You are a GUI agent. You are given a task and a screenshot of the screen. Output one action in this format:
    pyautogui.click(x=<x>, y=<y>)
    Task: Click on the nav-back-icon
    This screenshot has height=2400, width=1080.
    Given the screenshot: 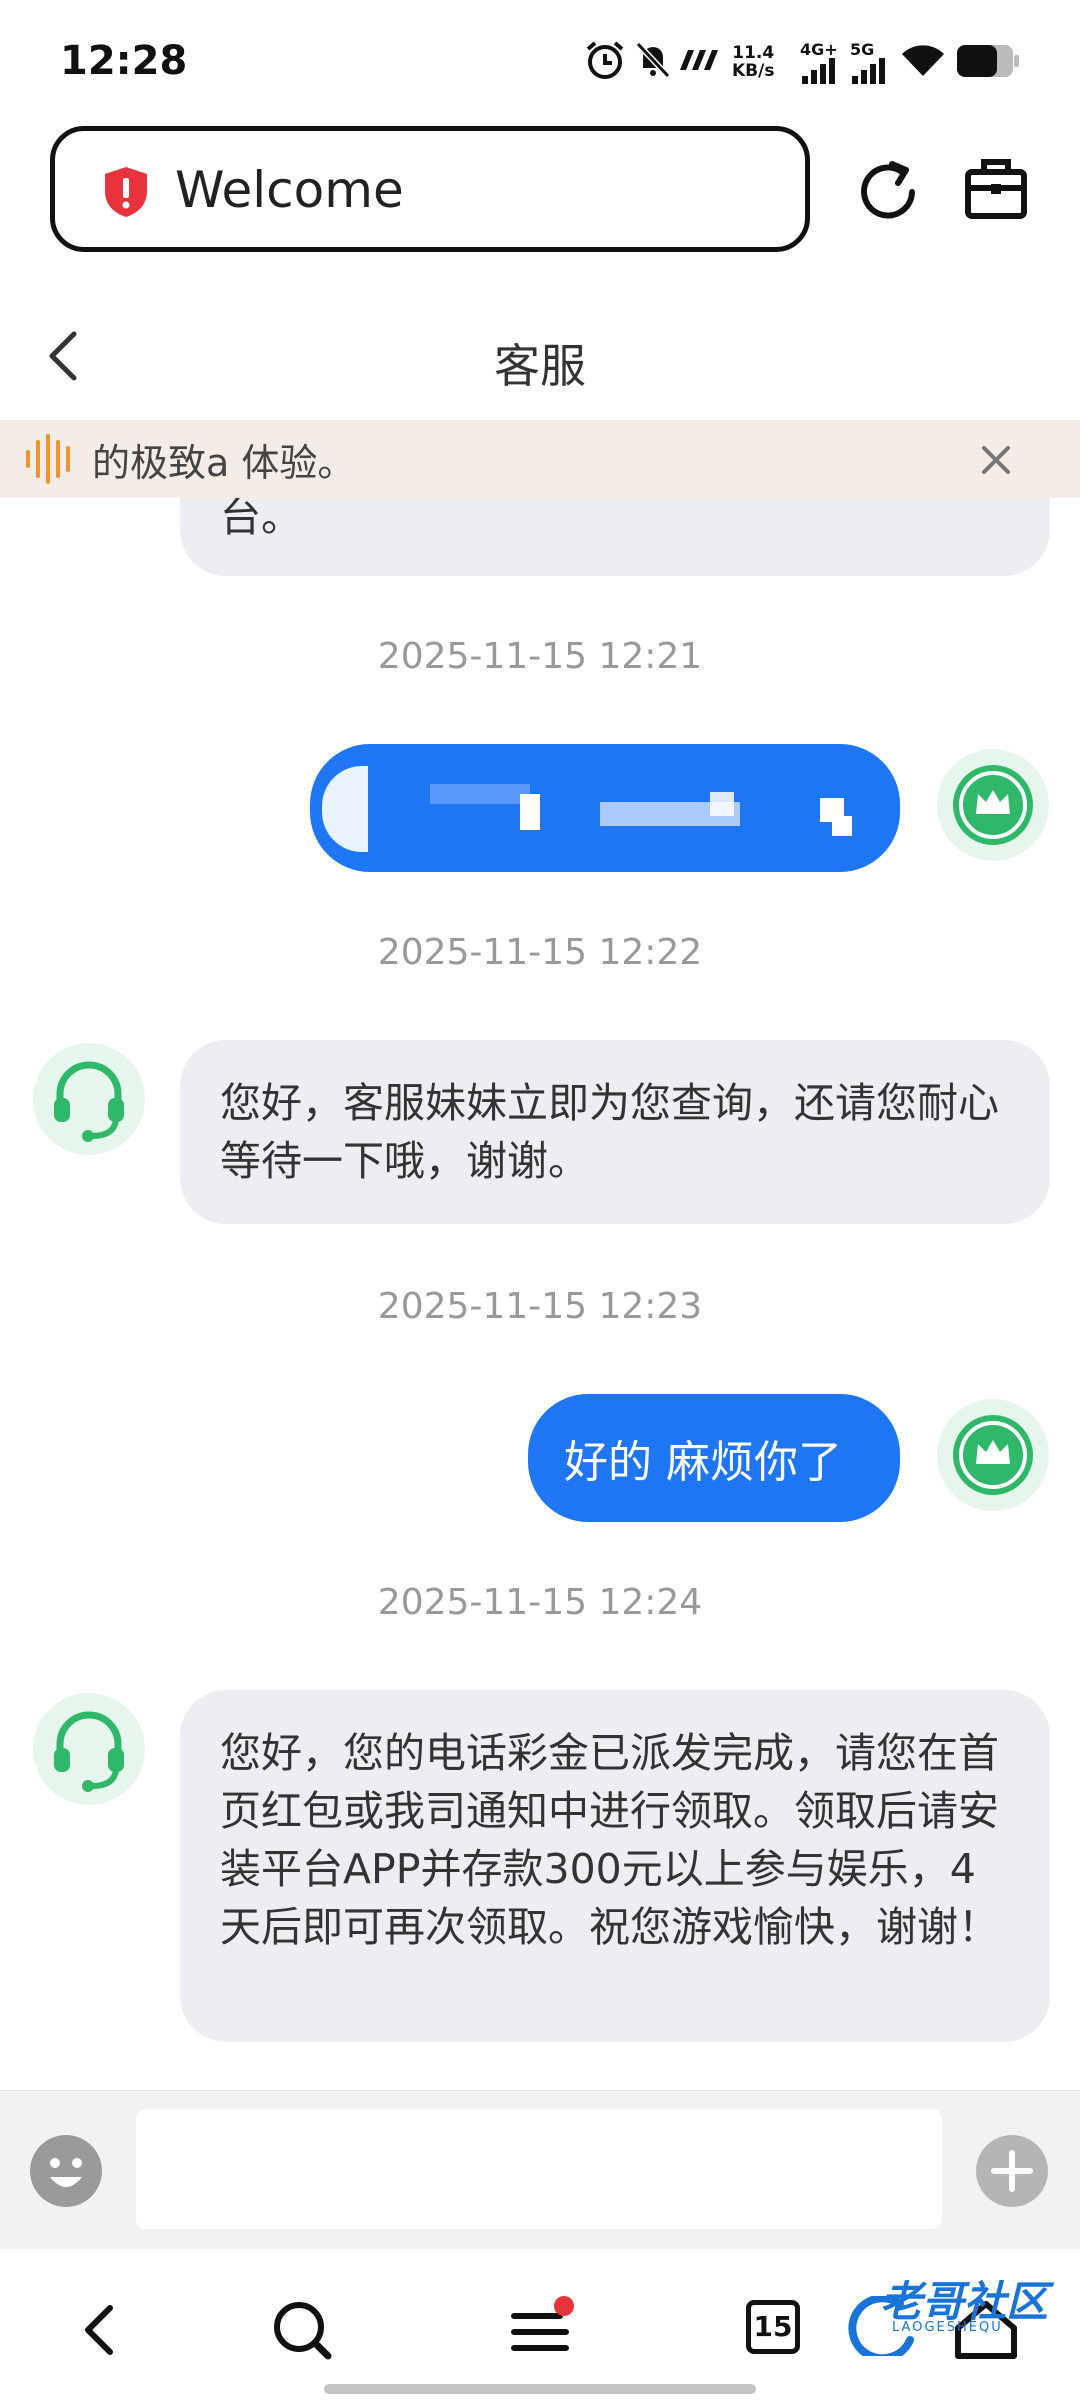 What is the action you would take?
    pyautogui.click(x=102, y=2330)
    